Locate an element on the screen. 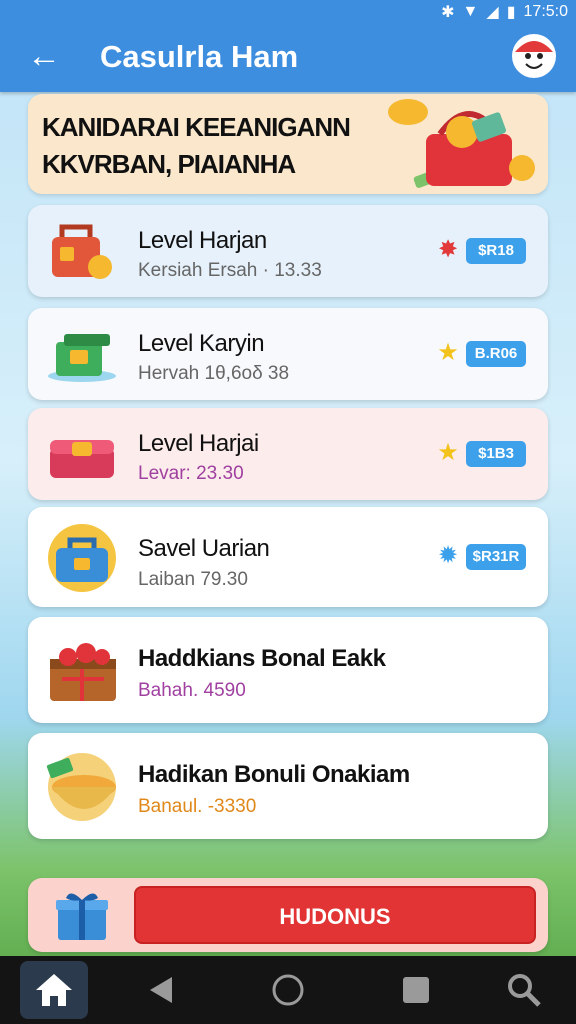 The image size is (576, 1024). item-subtitle: Levar: 23.30 is located at coordinates (191, 473).